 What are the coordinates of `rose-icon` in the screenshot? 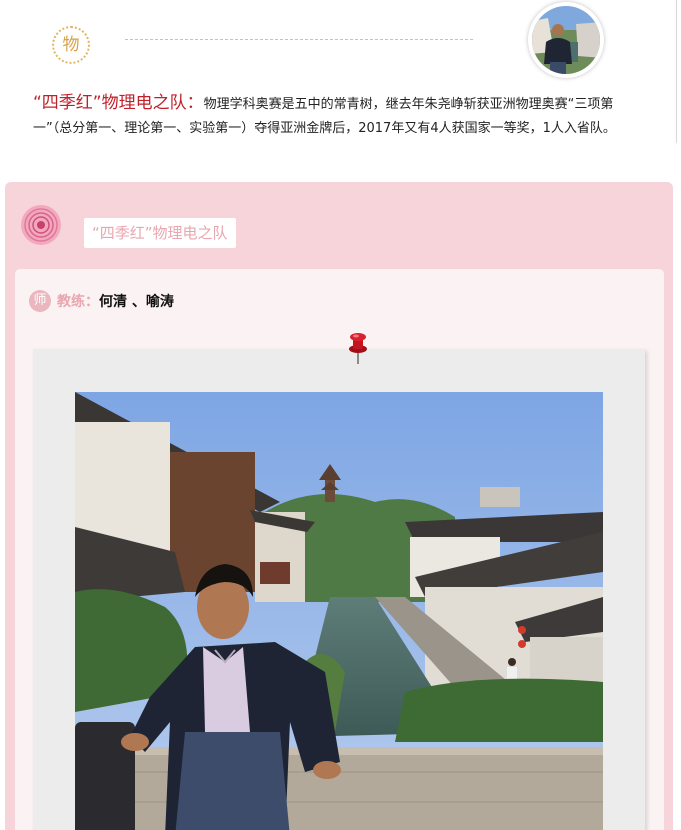 It's located at (41, 225).